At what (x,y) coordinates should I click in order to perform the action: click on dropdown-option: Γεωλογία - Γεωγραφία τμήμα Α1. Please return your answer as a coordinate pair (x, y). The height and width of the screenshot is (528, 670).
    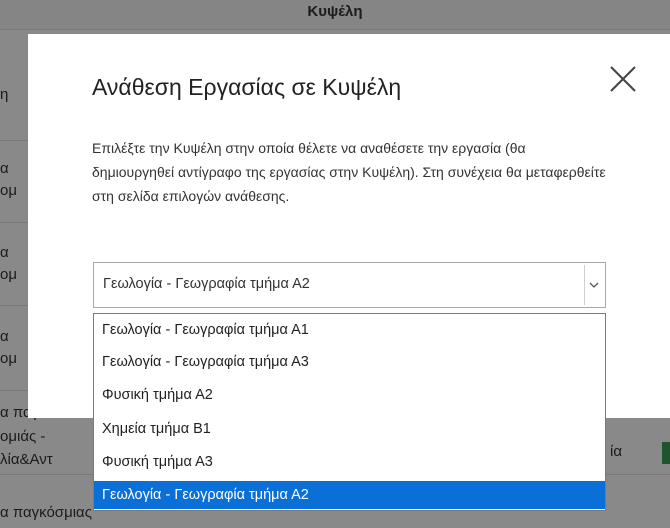
    Looking at the image, I should click on (349, 330).